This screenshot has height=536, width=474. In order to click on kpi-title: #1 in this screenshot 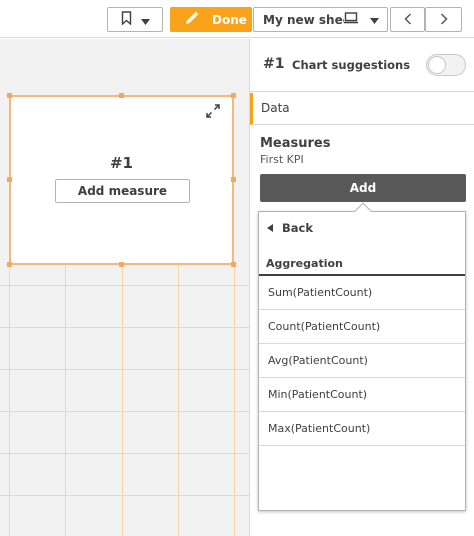, I will do `click(121, 163)`.